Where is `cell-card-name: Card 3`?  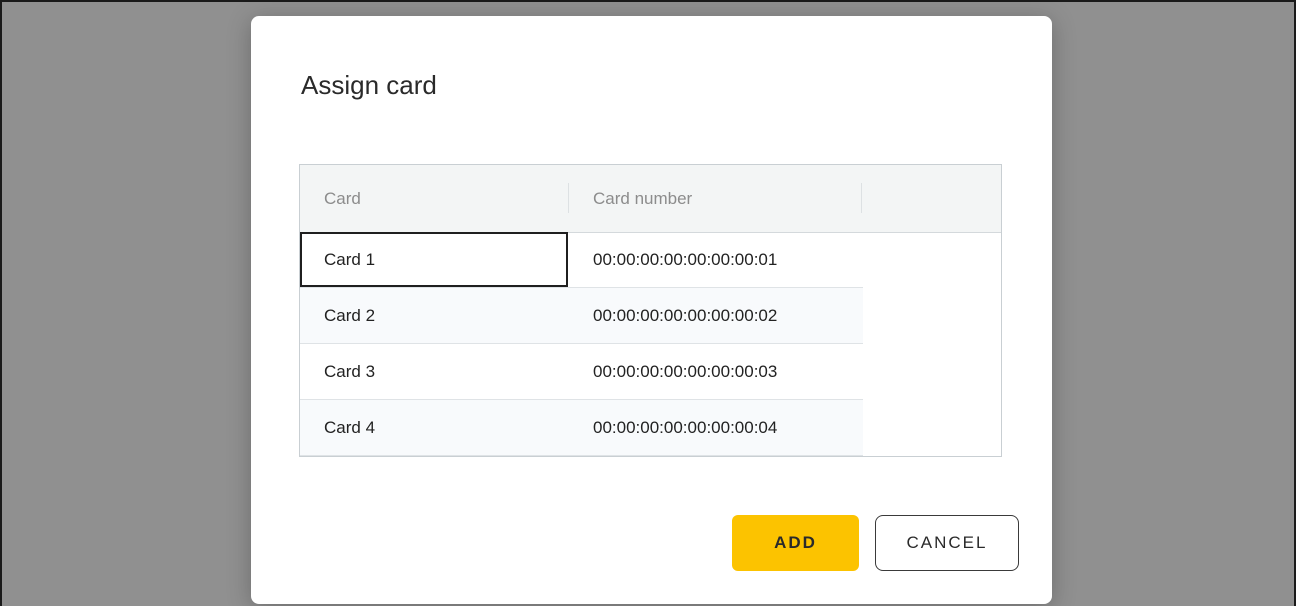 cell-card-name: Card 3 is located at coordinates (350, 371).